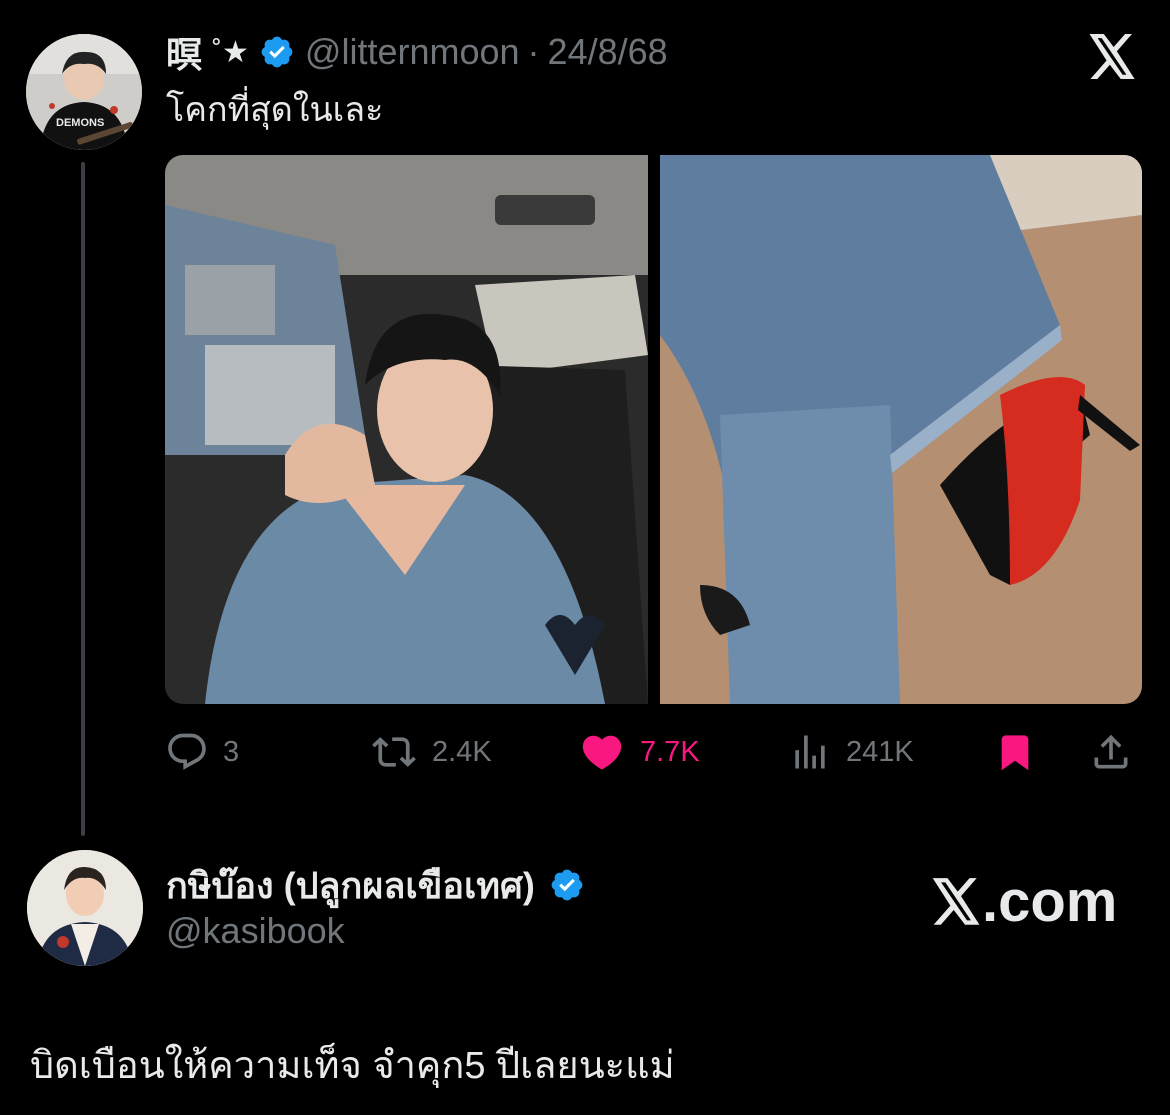 The width and height of the screenshot is (1170, 1115). Describe the element at coordinates (394, 752) in the screenshot. I see `repost-icon` at that location.